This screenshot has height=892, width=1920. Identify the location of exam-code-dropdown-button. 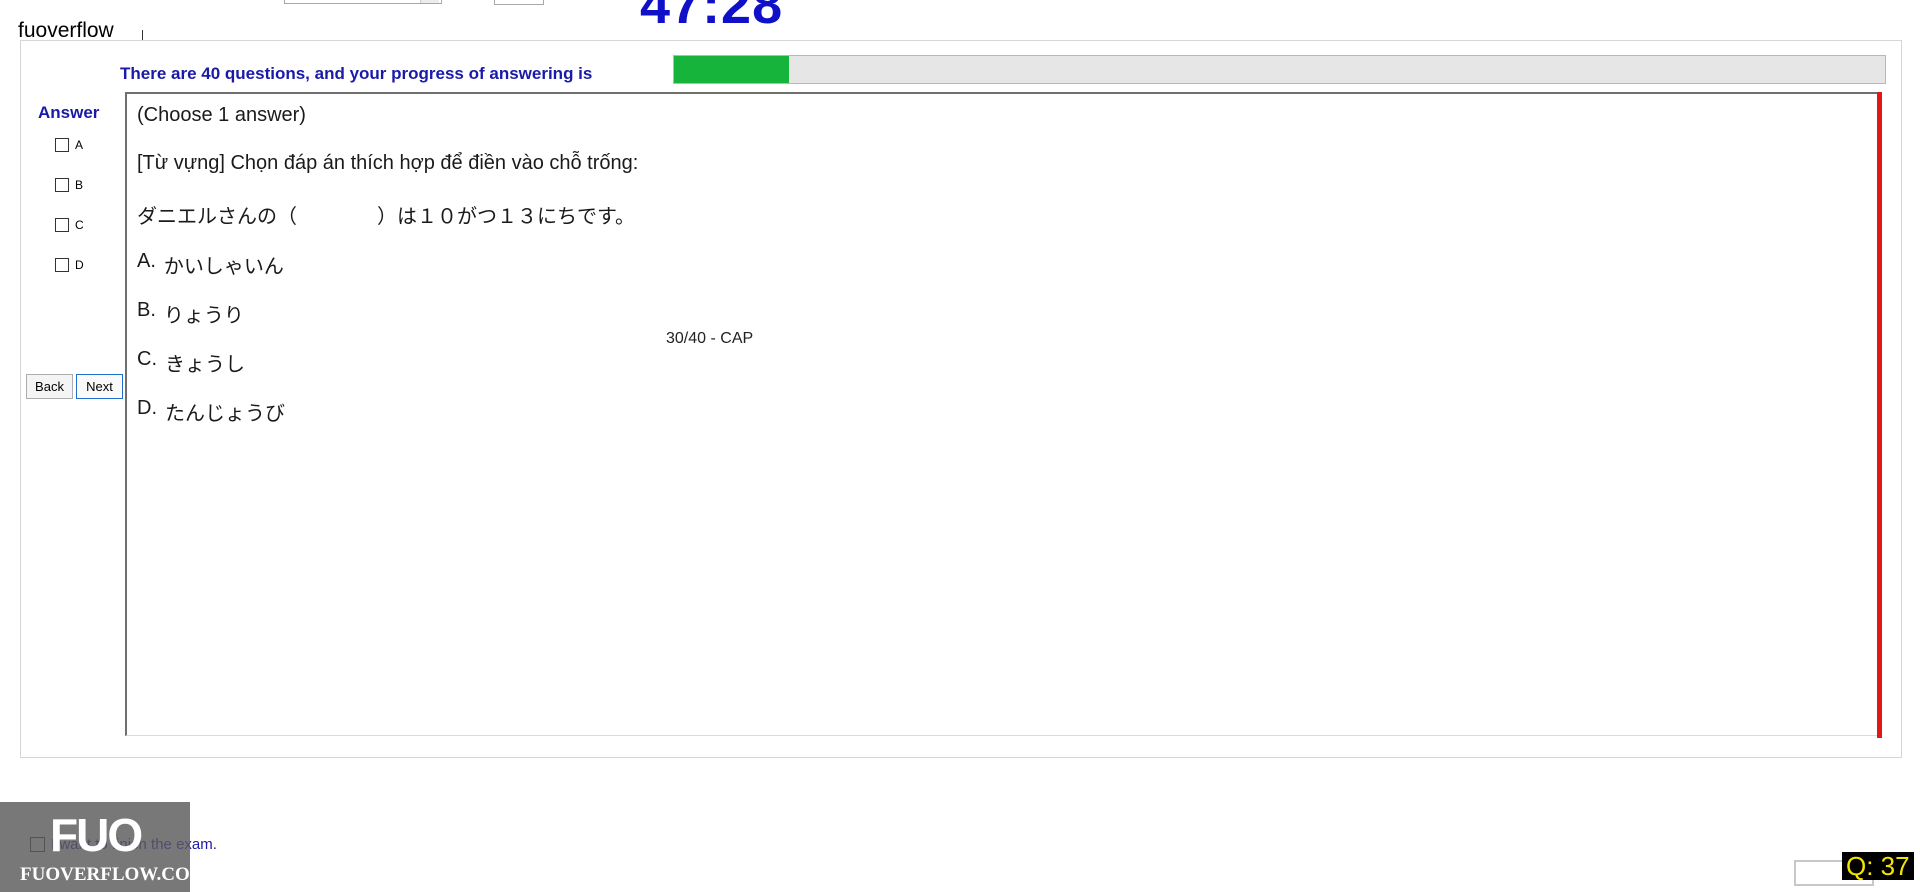
(429, 1).